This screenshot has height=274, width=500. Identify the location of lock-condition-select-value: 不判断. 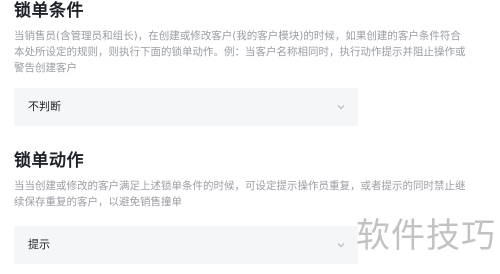
(44, 106).